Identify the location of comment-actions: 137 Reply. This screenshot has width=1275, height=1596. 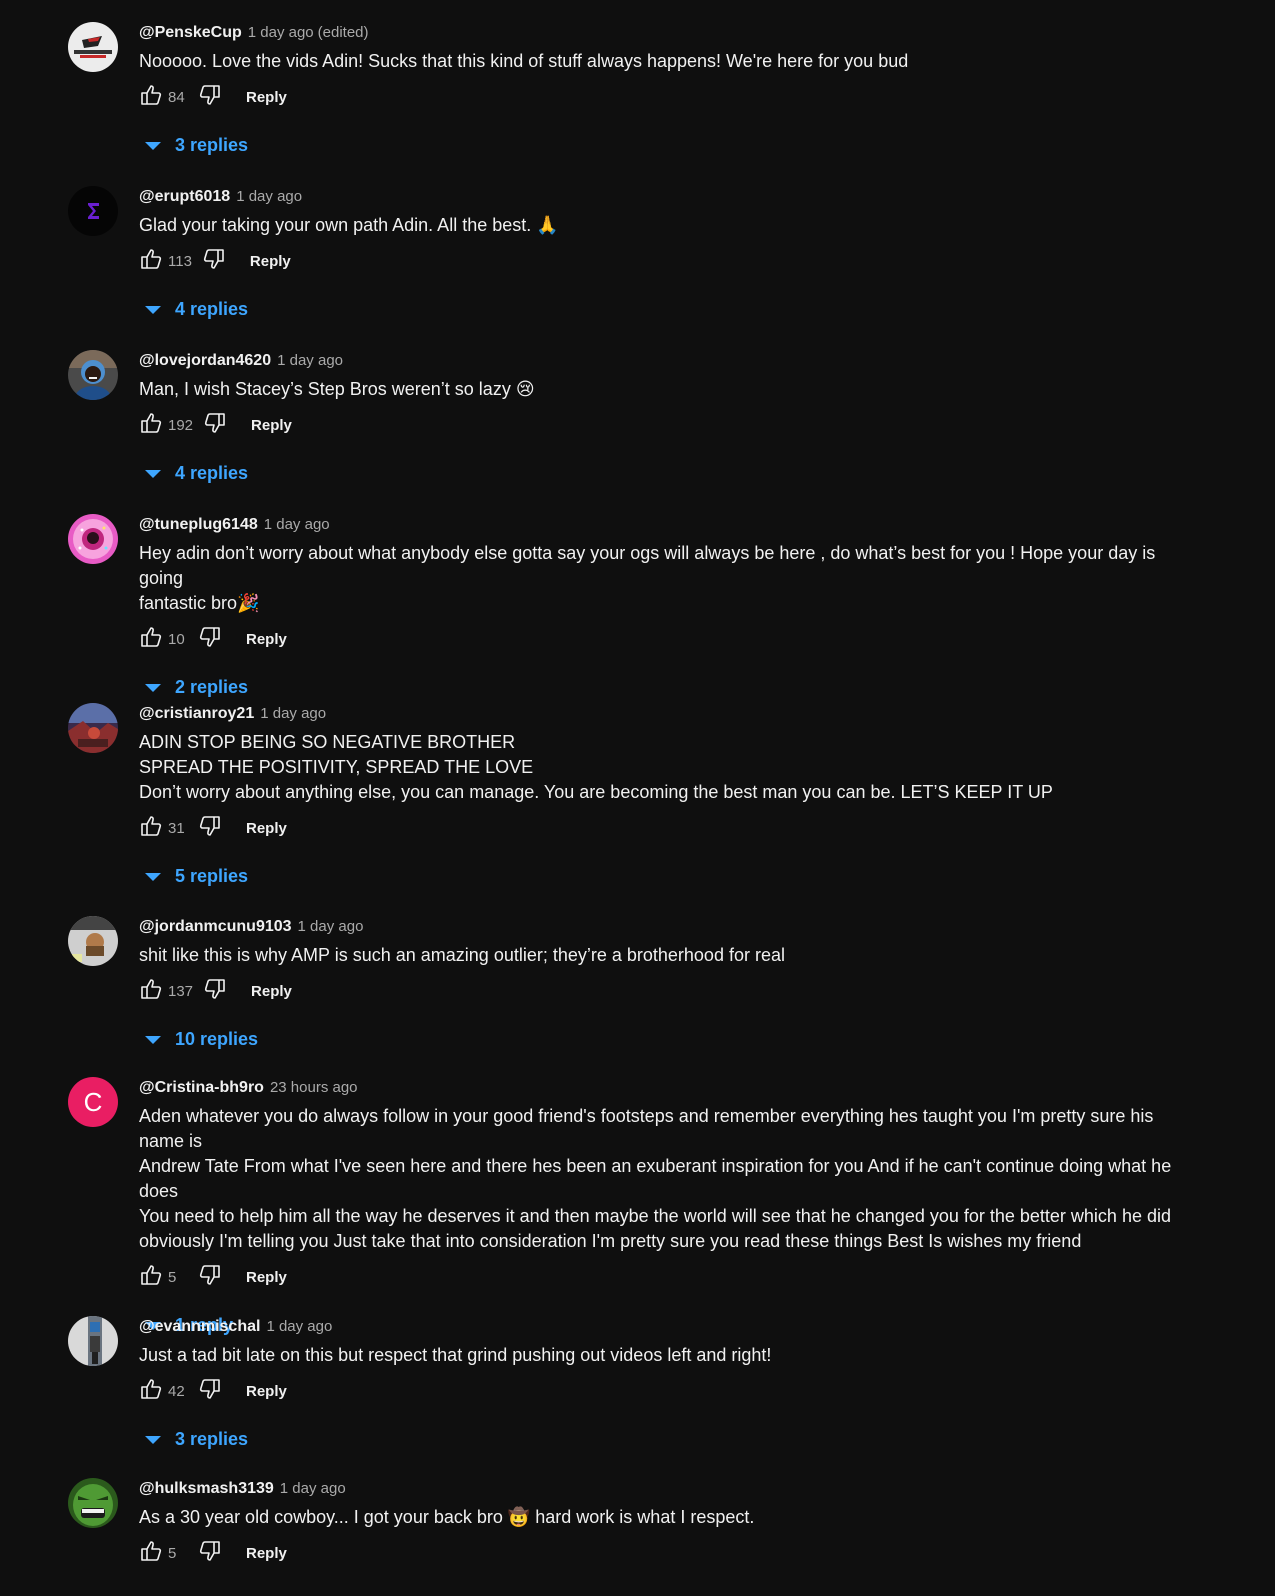
(667, 991).